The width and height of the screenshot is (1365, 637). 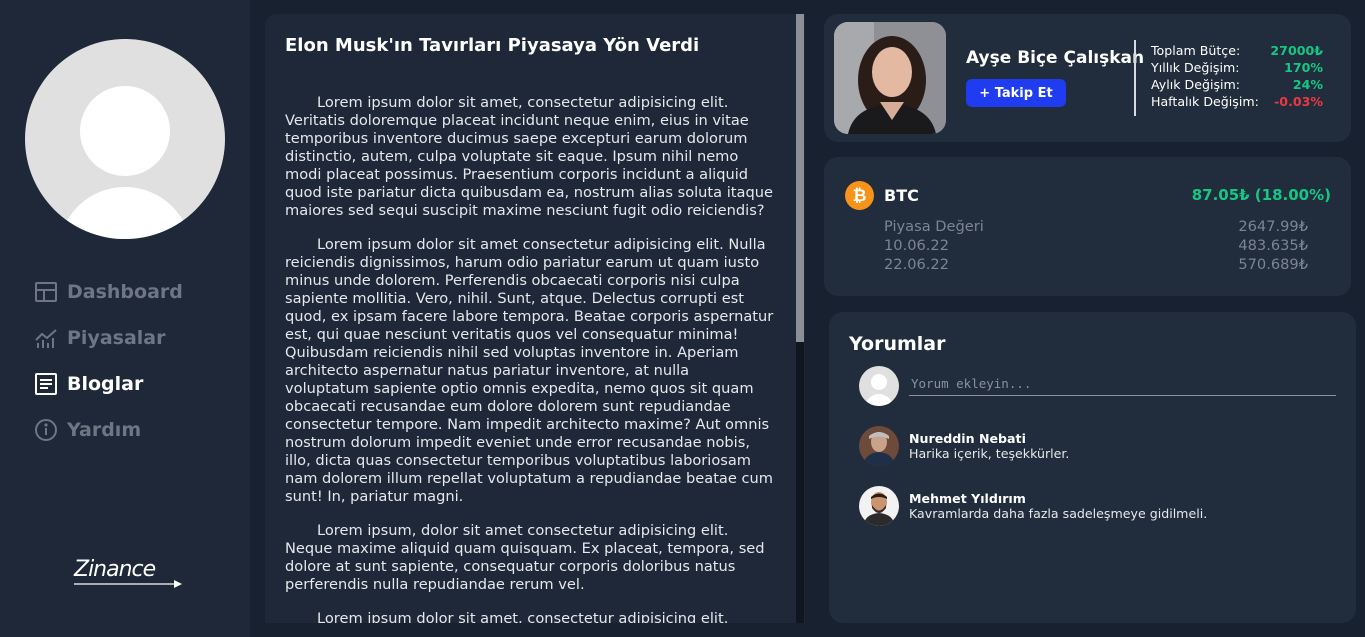 I want to click on zinance-logo: Zinance, so click(x=129, y=572).